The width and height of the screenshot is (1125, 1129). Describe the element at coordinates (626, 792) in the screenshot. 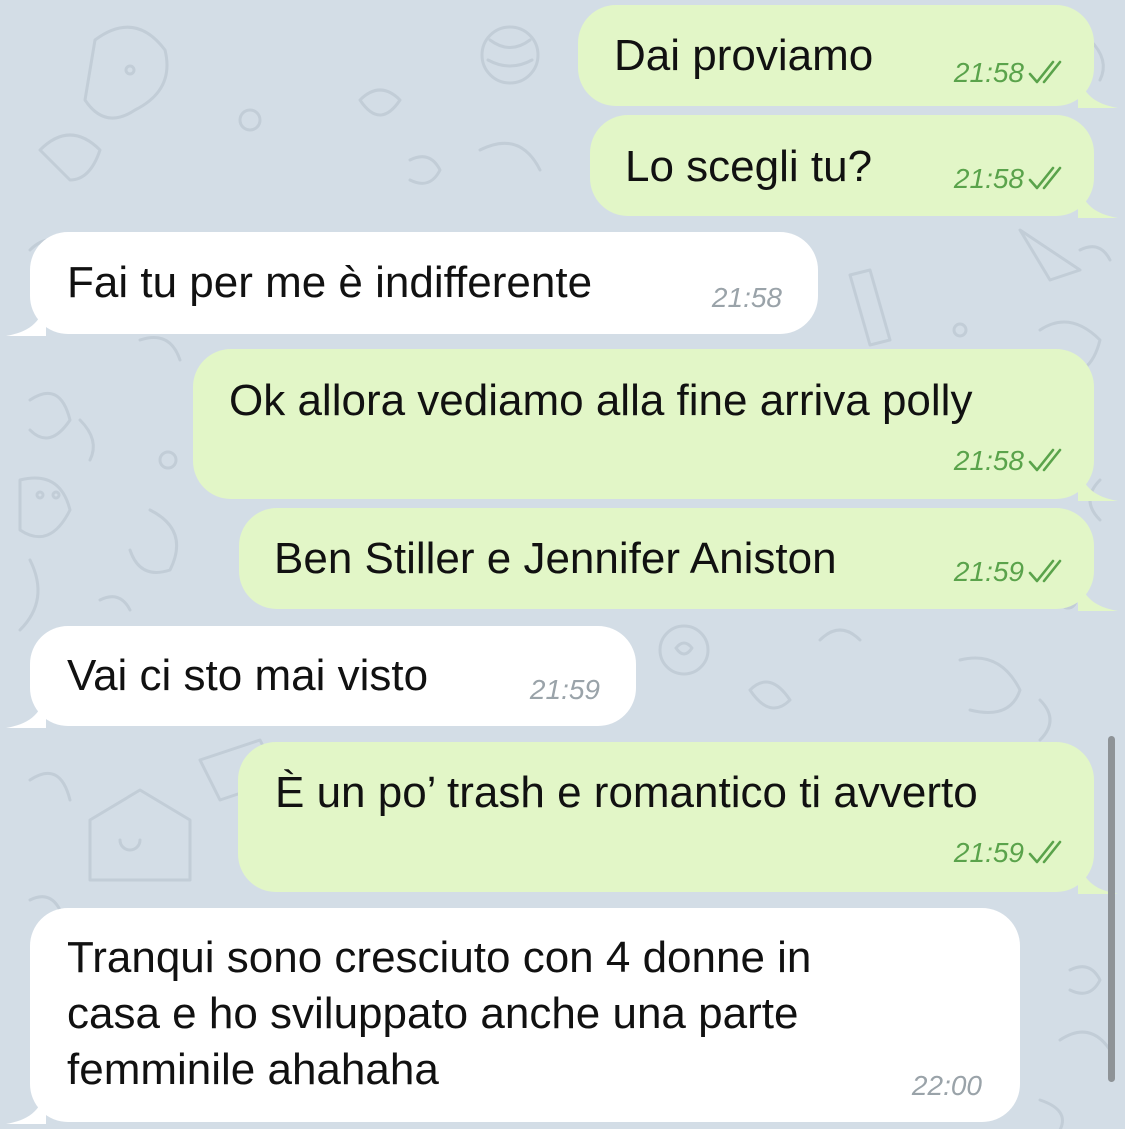

I see `message-text: È un po’ trash e romantico ti avverto` at that location.